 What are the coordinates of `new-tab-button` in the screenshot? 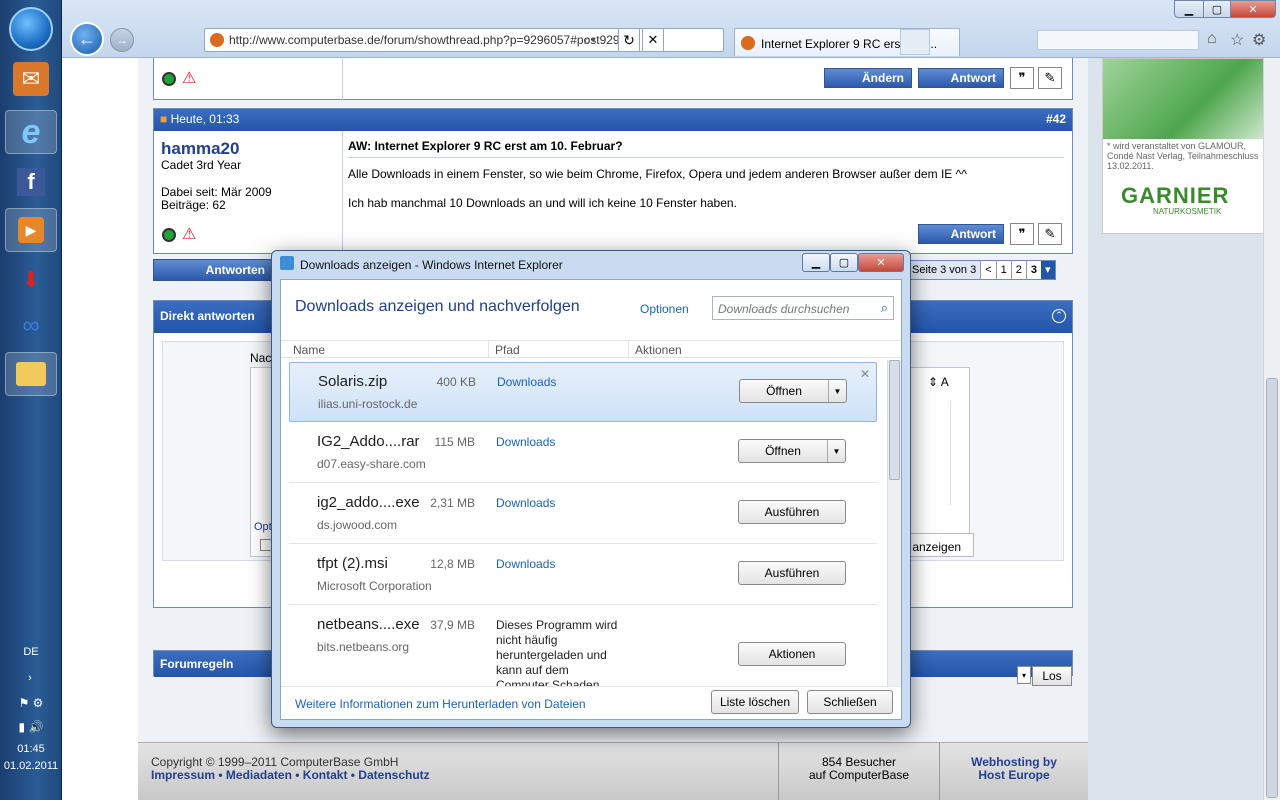 It's located at (915, 42).